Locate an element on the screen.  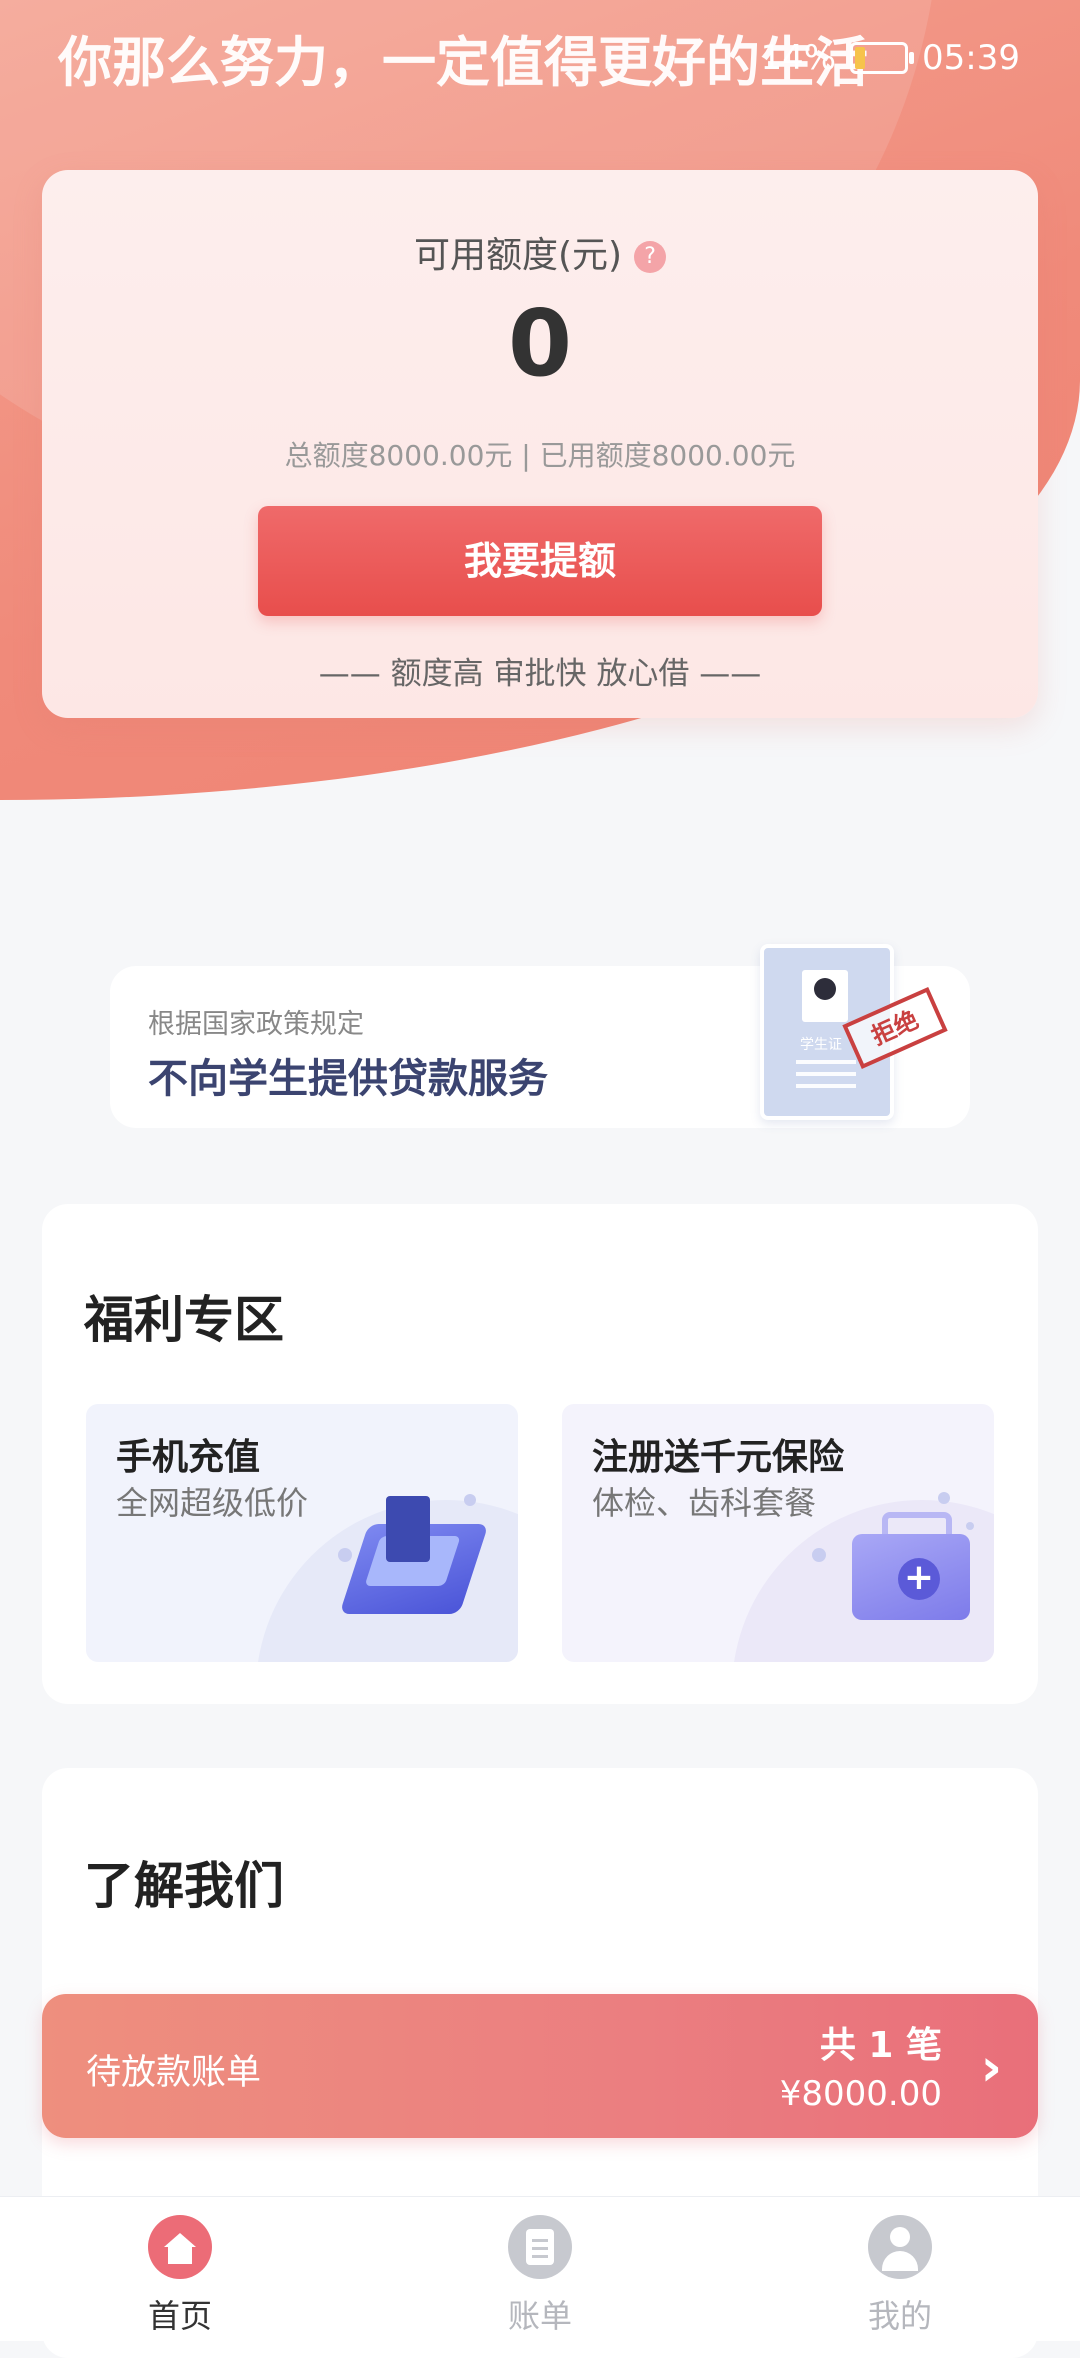
student-notice-banner: 根据国家政策规定 不向学生提供贷款服务 学生证 拒绝 is located at coordinates (540, 1036).